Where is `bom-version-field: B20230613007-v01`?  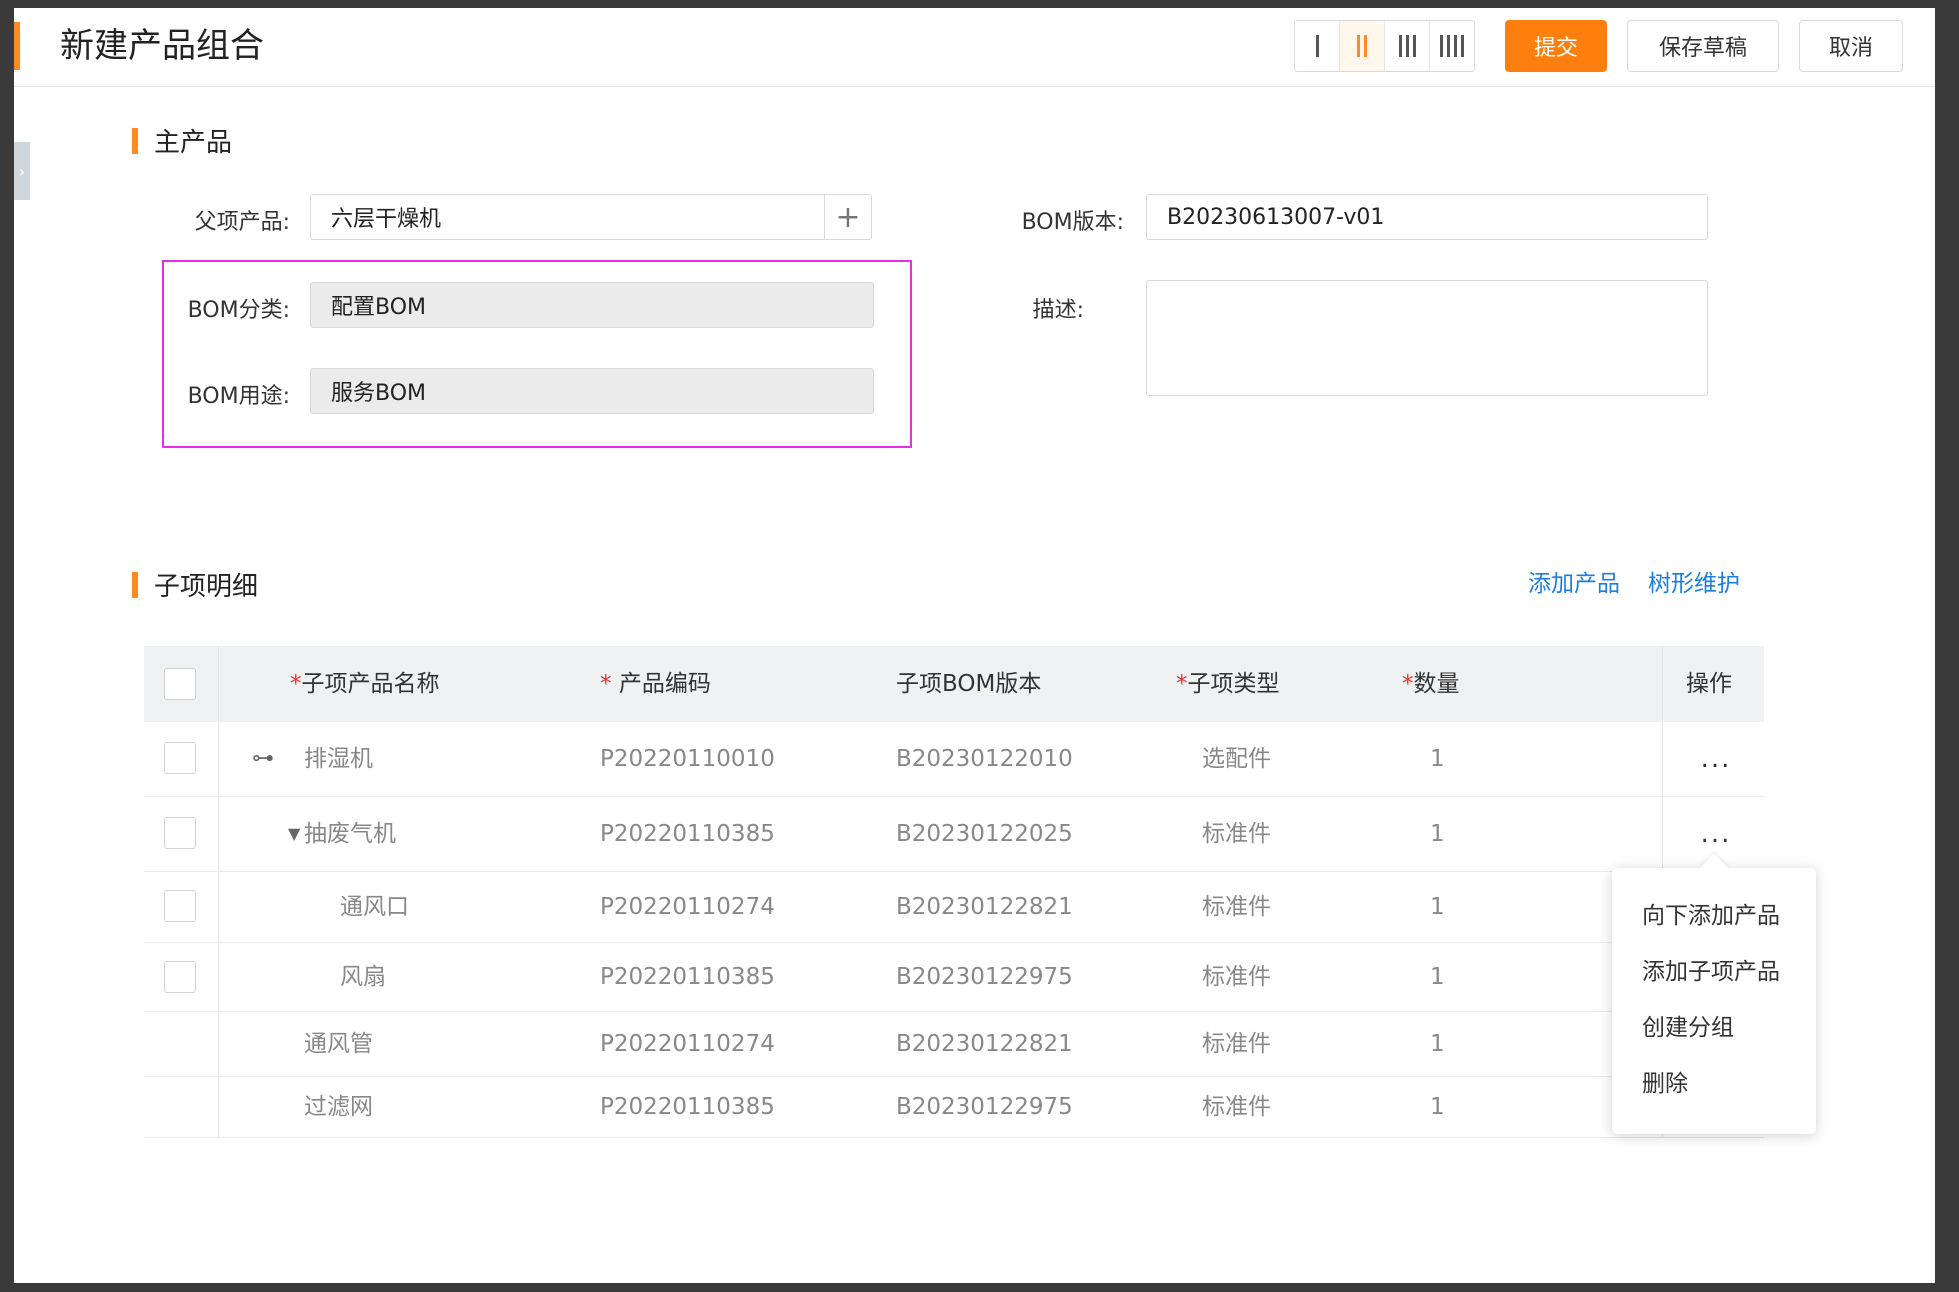
bom-version-field: B20230613007-v01 is located at coordinates (1427, 217).